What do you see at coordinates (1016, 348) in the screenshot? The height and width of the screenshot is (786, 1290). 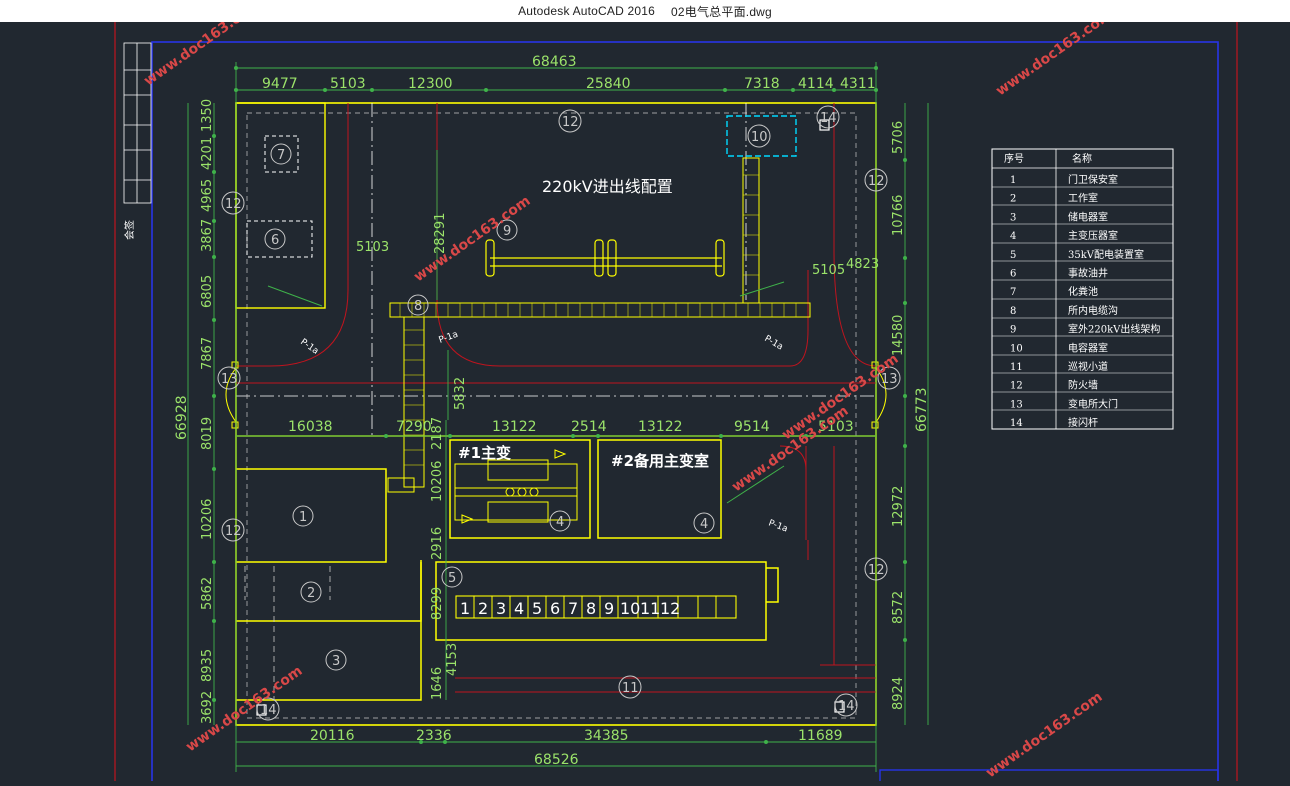 I see `legend-row-no: 10` at bounding box center [1016, 348].